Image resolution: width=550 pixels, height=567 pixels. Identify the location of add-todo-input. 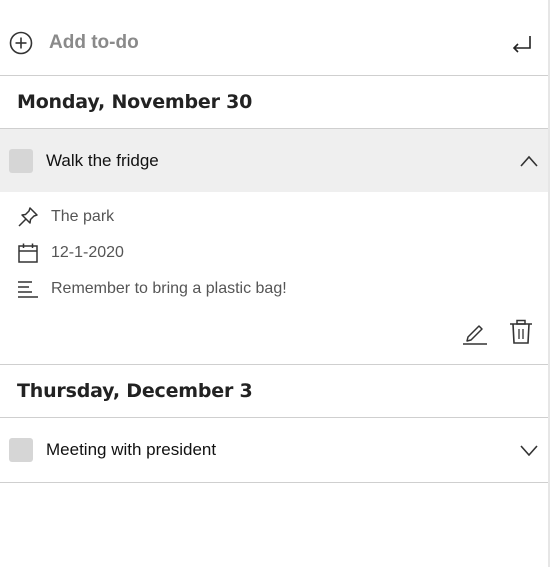
(269, 43).